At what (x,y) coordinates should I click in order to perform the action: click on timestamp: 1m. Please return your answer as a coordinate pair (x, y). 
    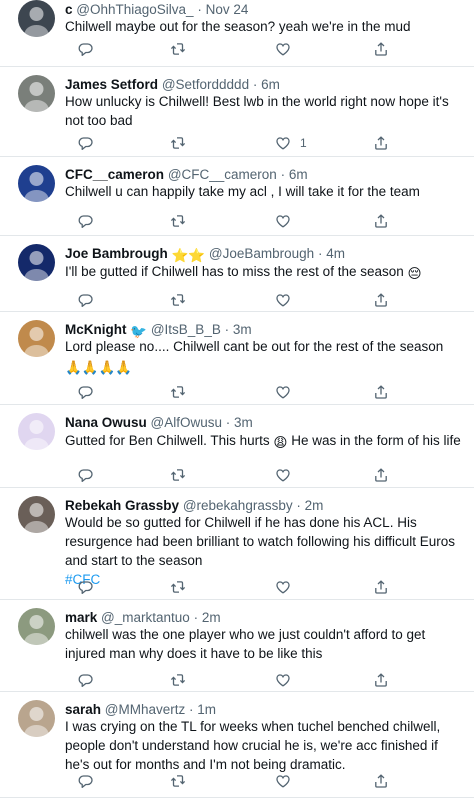
    Looking at the image, I should click on (206, 709).